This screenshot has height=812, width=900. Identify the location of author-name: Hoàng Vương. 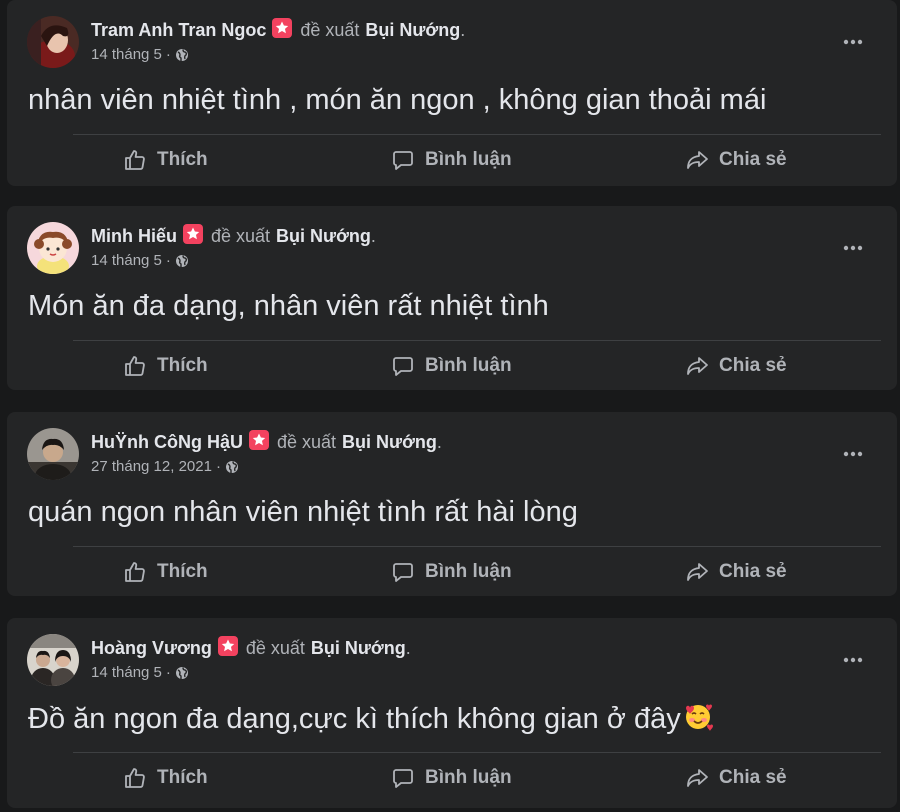
(151, 648).